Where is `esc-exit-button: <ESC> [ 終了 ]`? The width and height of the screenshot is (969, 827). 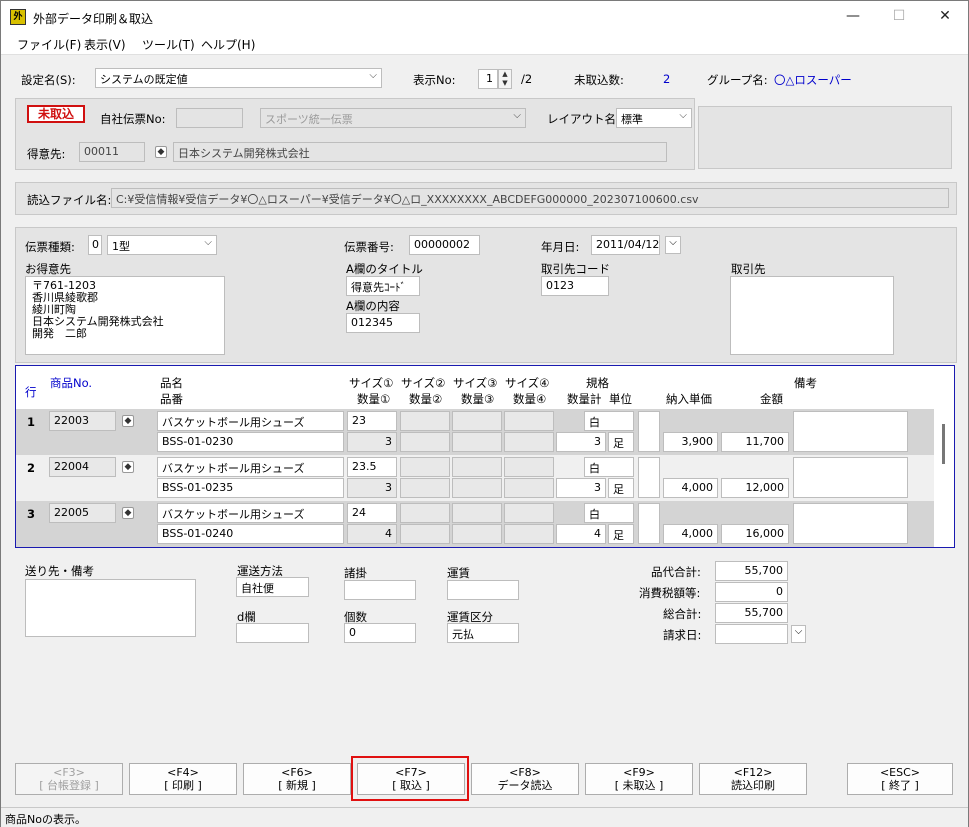
esc-exit-button: <ESC> [ 終了 ] is located at coordinates (900, 779).